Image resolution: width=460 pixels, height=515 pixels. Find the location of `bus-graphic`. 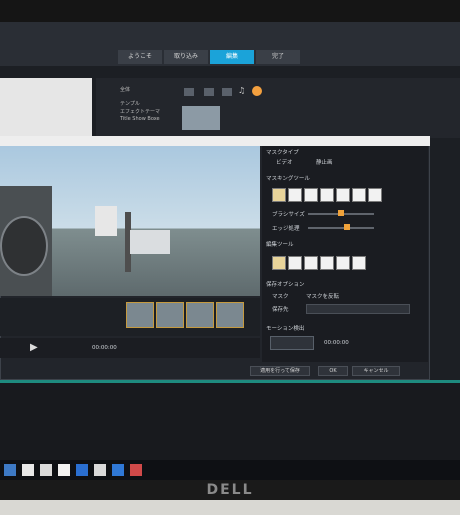

bus-graphic is located at coordinates (150, 242).